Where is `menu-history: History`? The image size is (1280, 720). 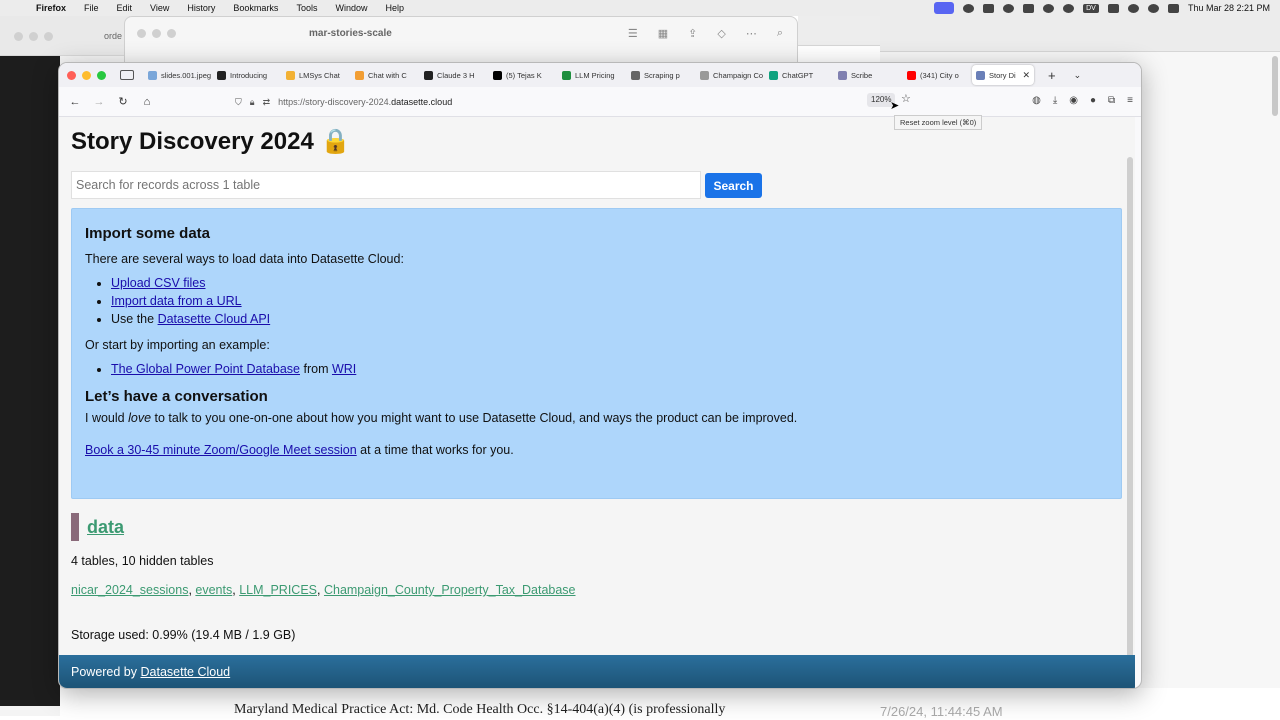 menu-history: History is located at coordinates (201, 8).